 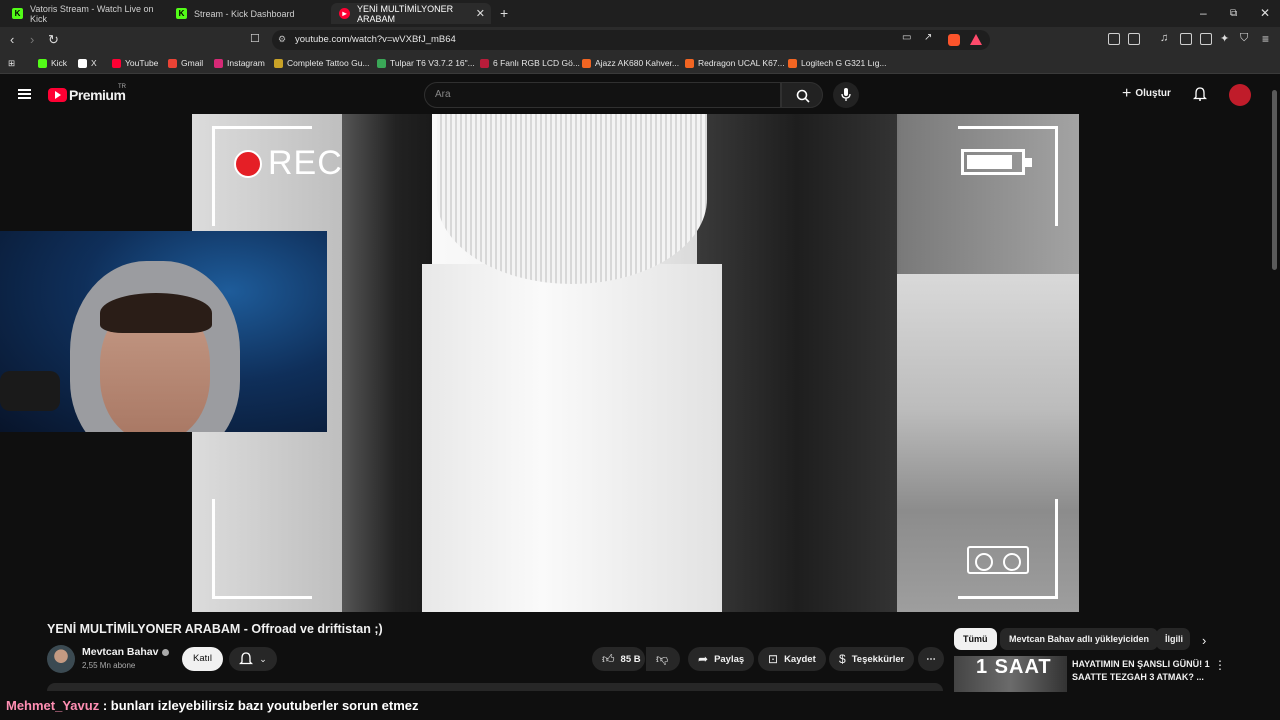 I want to click on rec-indicator: REC, so click(x=288, y=163).